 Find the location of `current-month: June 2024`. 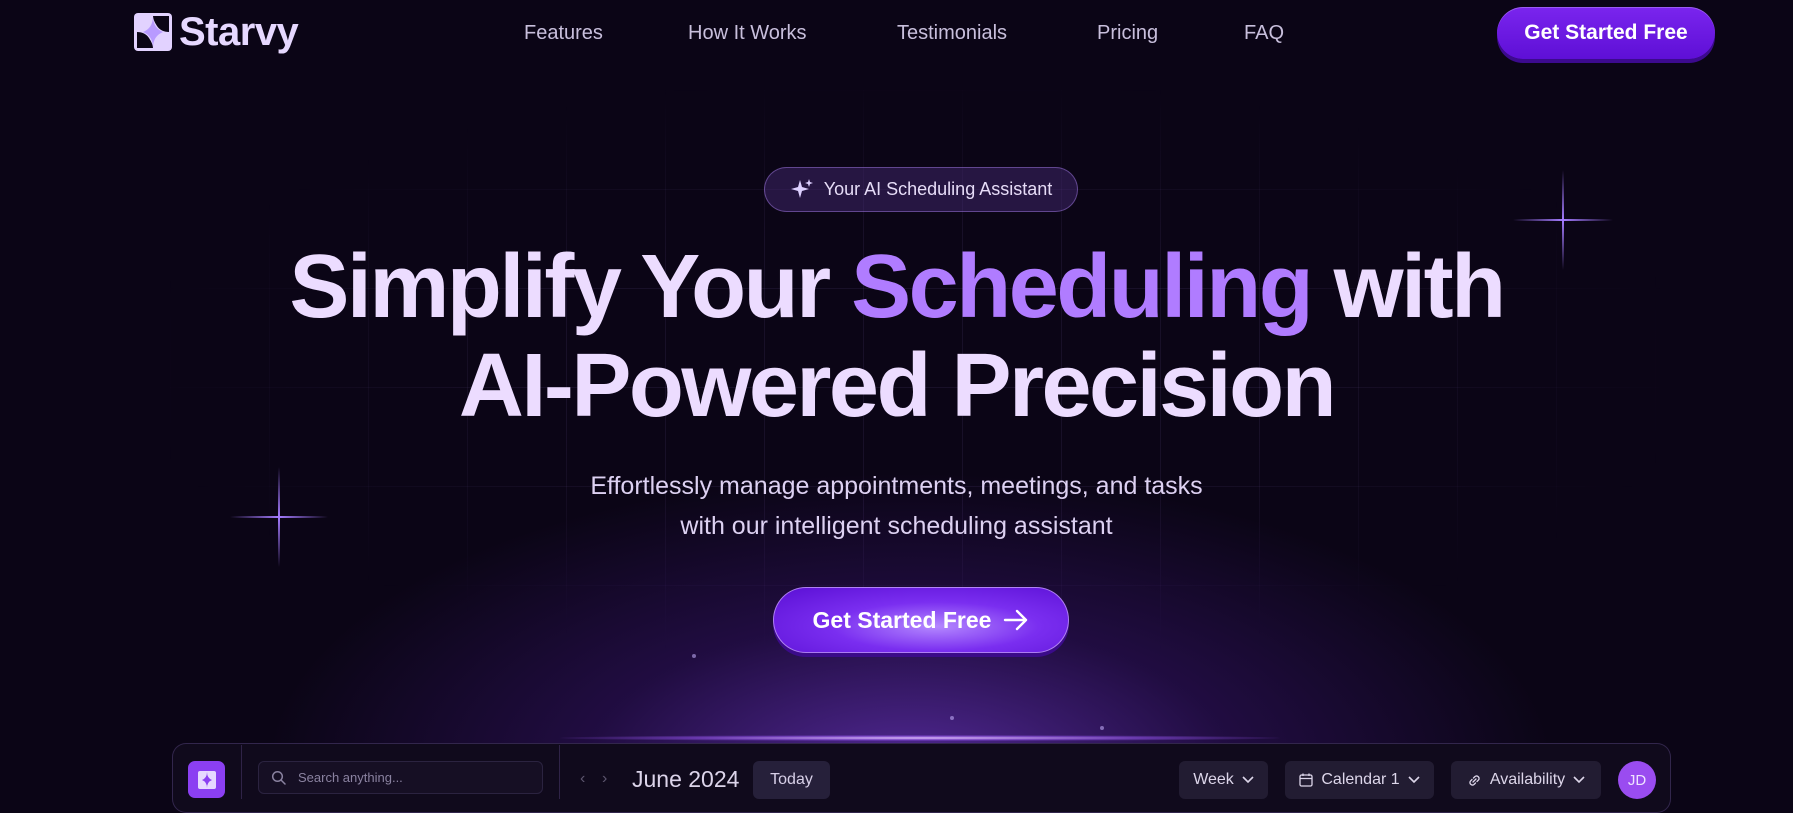

current-month: June 2024 is located at coordinates (686, 779).